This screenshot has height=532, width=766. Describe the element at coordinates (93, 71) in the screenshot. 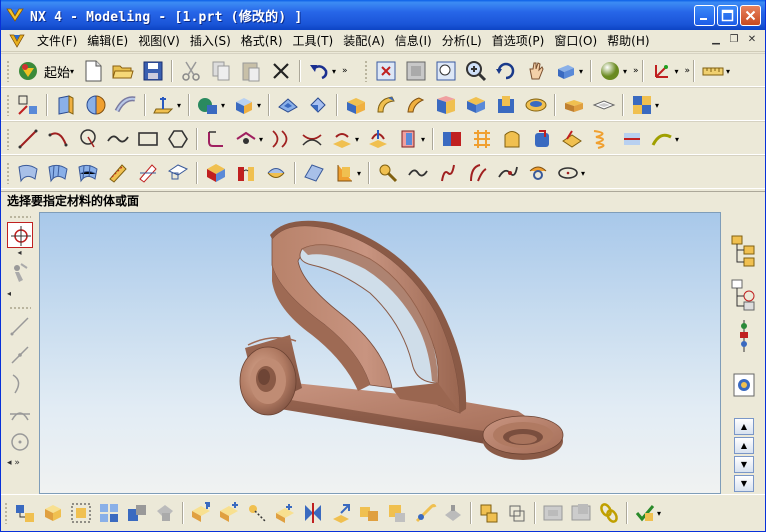

I see `new-file-icon` at that location.